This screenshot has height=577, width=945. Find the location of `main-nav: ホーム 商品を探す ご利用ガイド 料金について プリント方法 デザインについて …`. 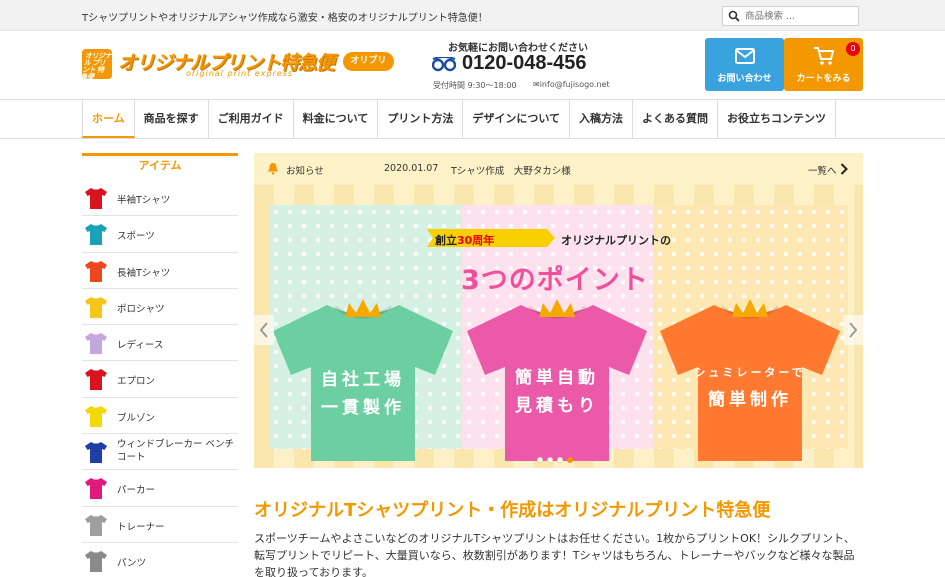

main-nav: ホーム 商品を探す ご利用ガイド 料金について プリント方法 デザインについて … is located at coordinates (472, 119).